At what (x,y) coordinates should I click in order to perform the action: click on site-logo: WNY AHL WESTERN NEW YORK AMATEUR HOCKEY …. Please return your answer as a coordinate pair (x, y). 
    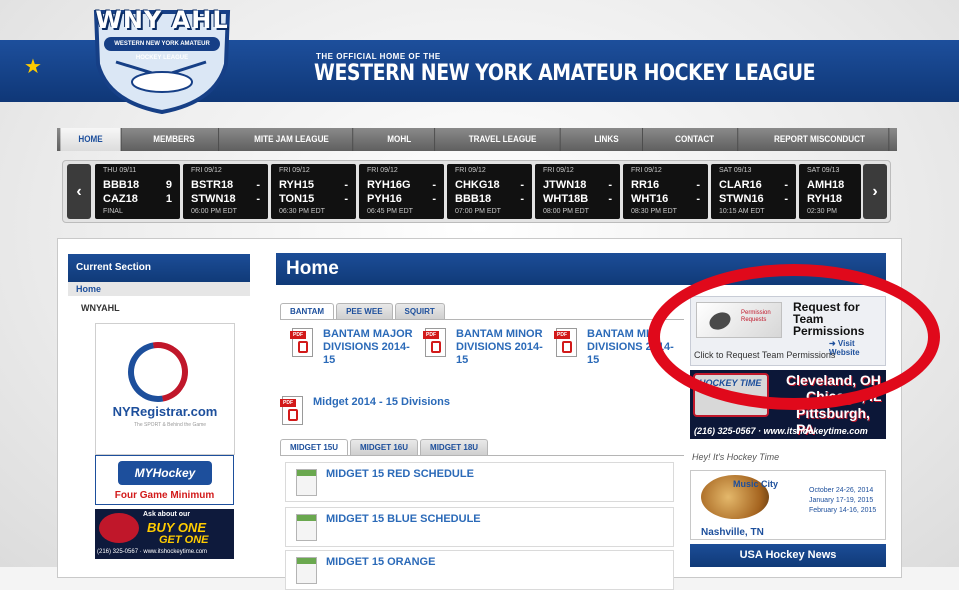
    Looking at the image, I should click on (162, 59).